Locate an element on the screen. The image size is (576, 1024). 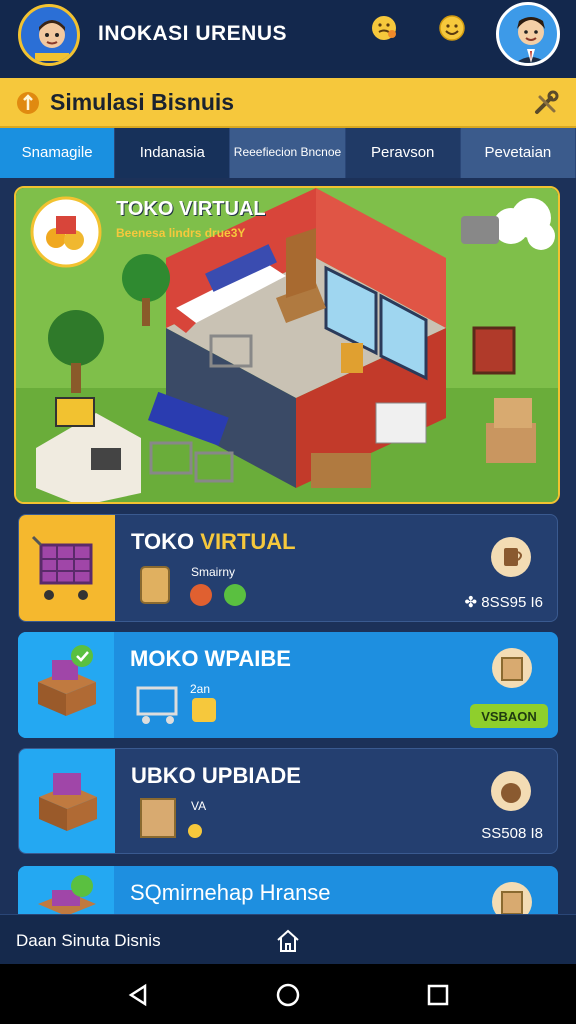
tab-peravson: Peravson is located at coordinates (403, 153).